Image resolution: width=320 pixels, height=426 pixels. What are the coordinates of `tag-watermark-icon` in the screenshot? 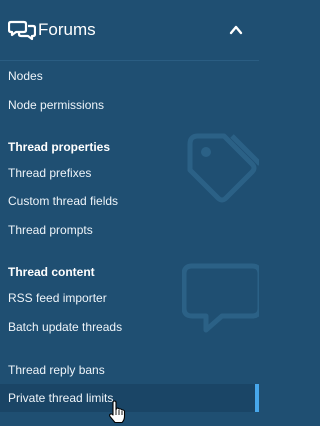 It's located at (223, 168).